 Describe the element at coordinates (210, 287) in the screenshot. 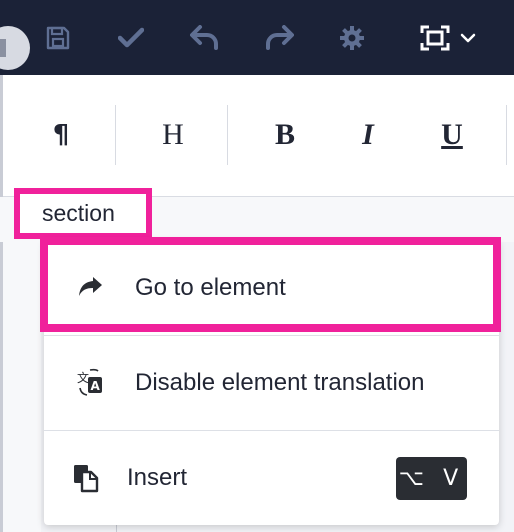

I see `menu-item-label: Go to element` at that location.